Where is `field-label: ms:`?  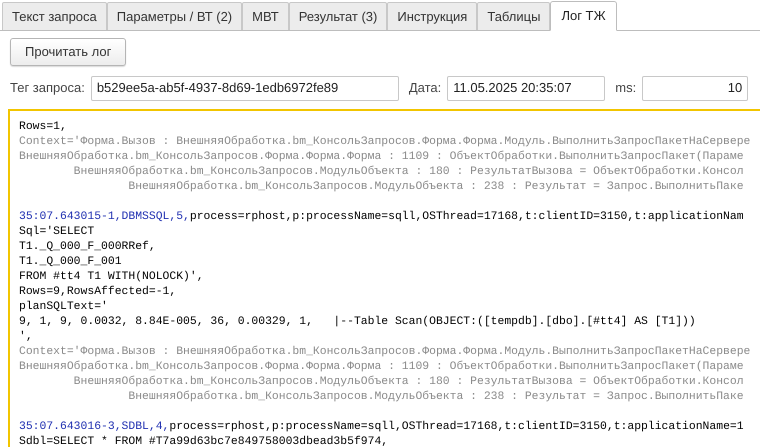
field-label: ms: is located at coordinates (625, 88).